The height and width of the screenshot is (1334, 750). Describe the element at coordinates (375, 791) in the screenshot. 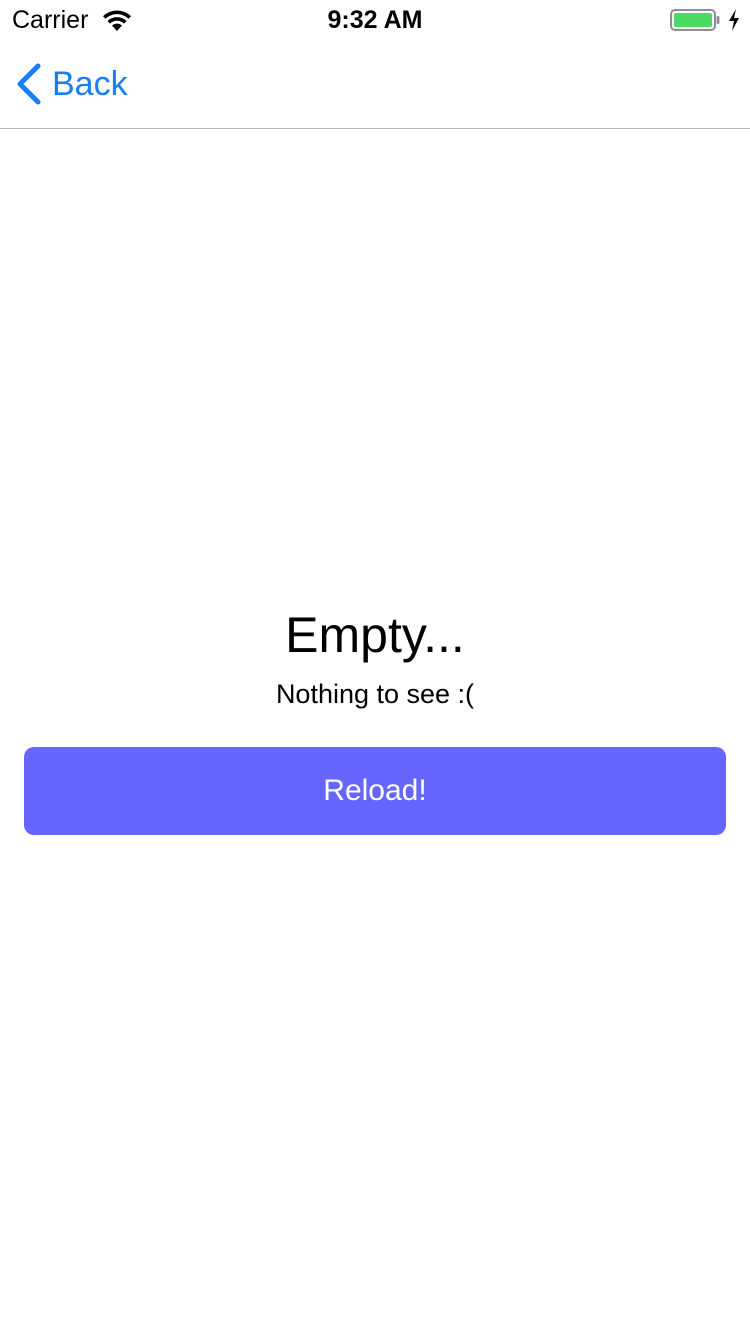

I see `reload-button: Reload!` at that location.